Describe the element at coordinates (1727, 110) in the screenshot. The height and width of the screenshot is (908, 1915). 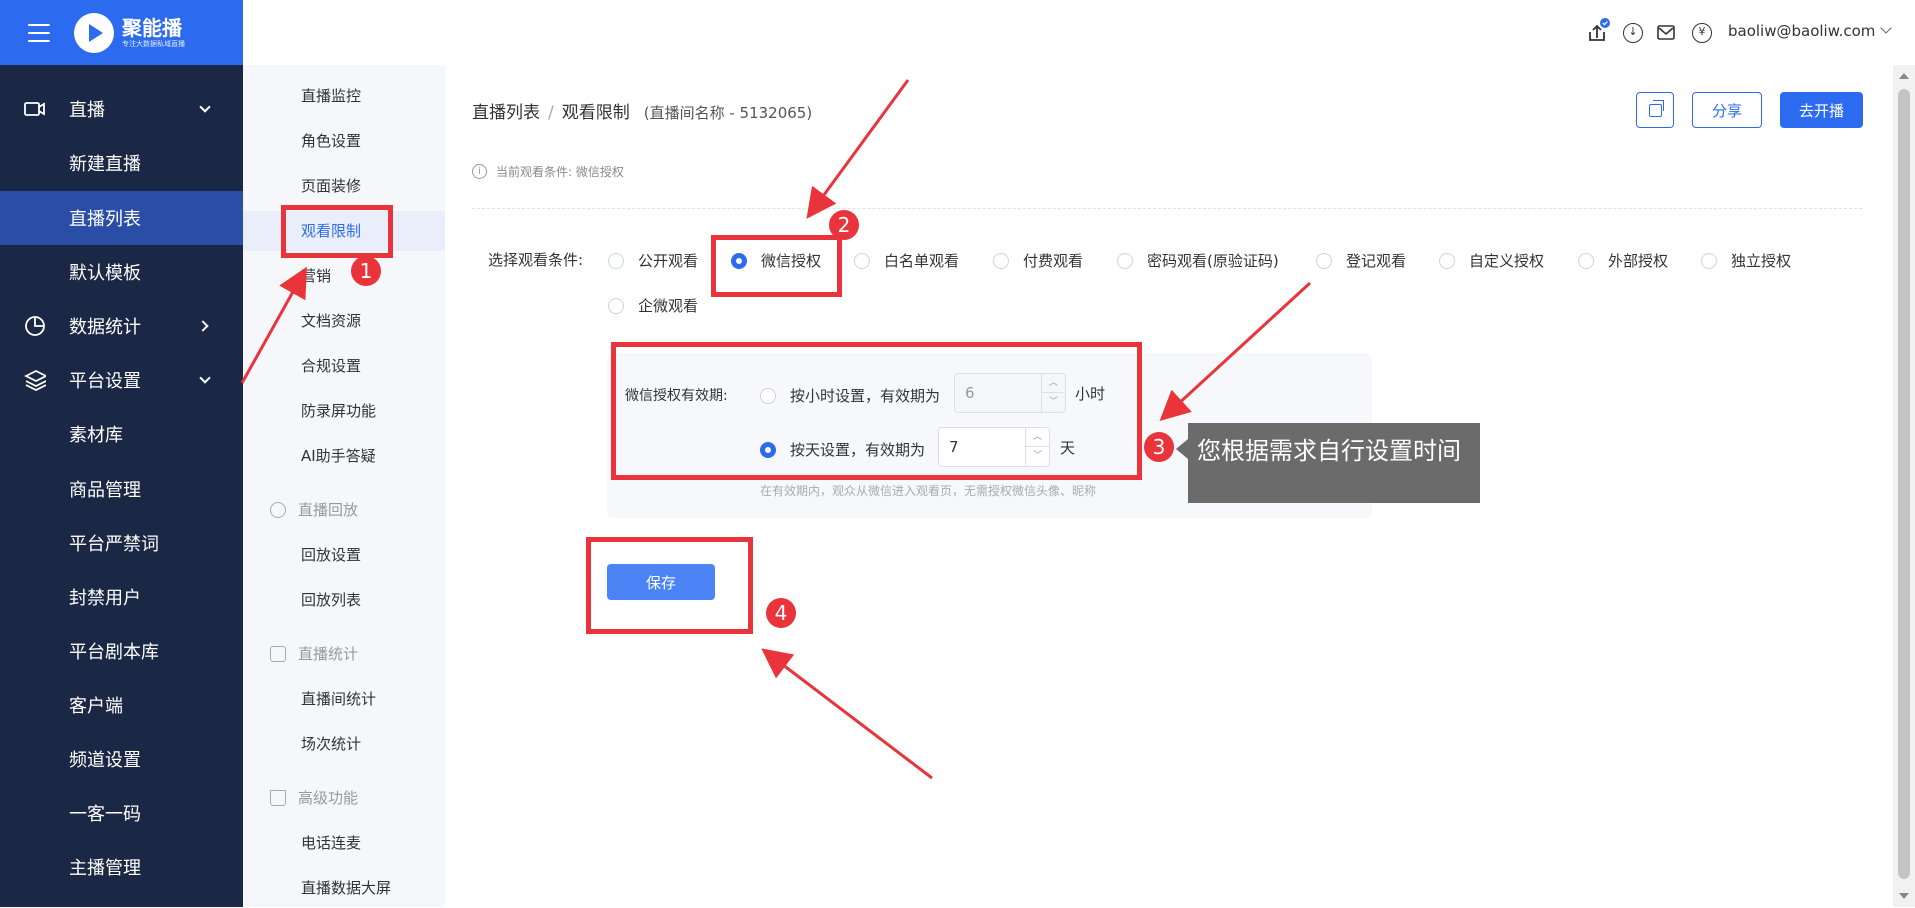
I see `share-button: 分享` at that location.